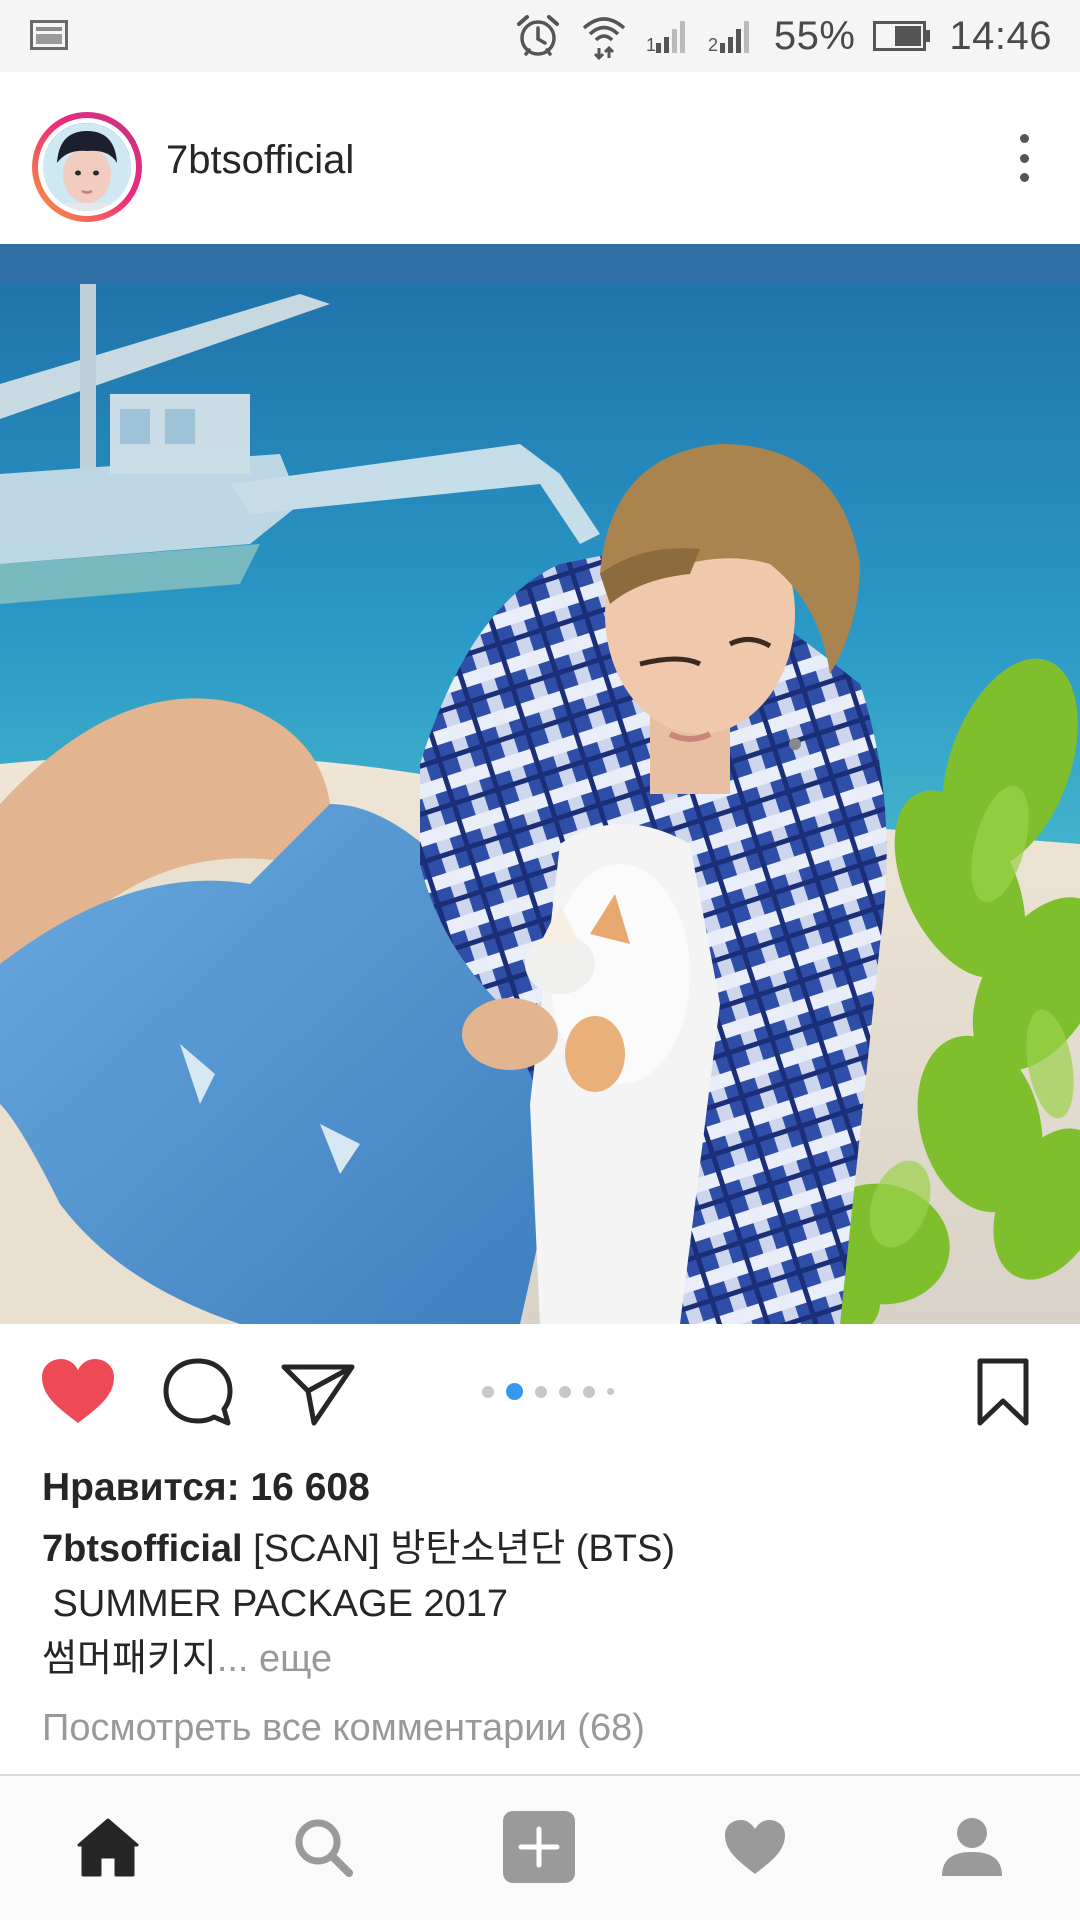 Image resolution: width=1080 pixels, height=1920 pixels. What do you see at coordinates (49, 35) in the screenshot?
I see `screenshot-icon` at bounding box center [49, 35].